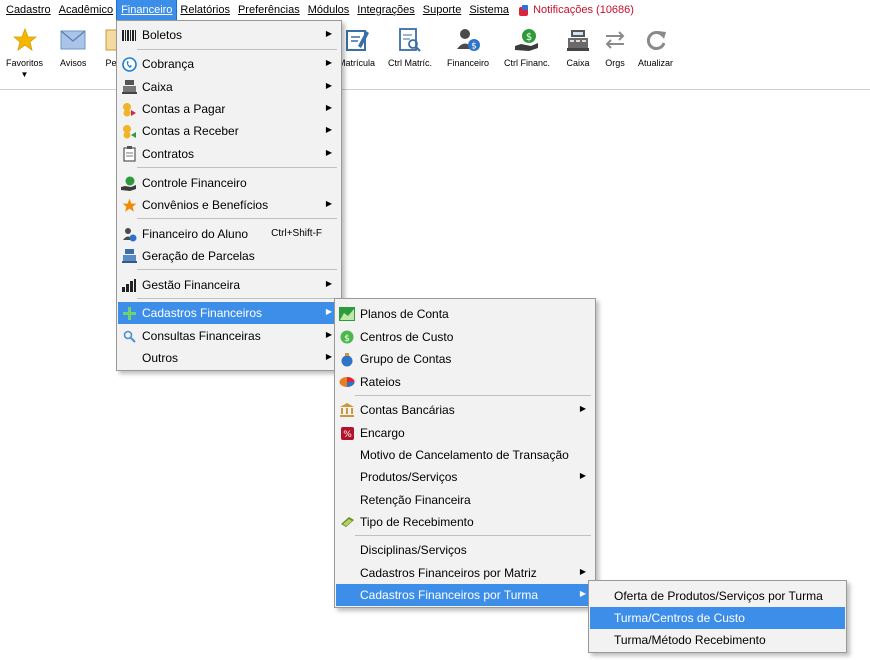 The image size is (870, 660). Describe the element at coordinates (329, 10) in the screenshot. I see `menu-modulos: Módulos` at that location.